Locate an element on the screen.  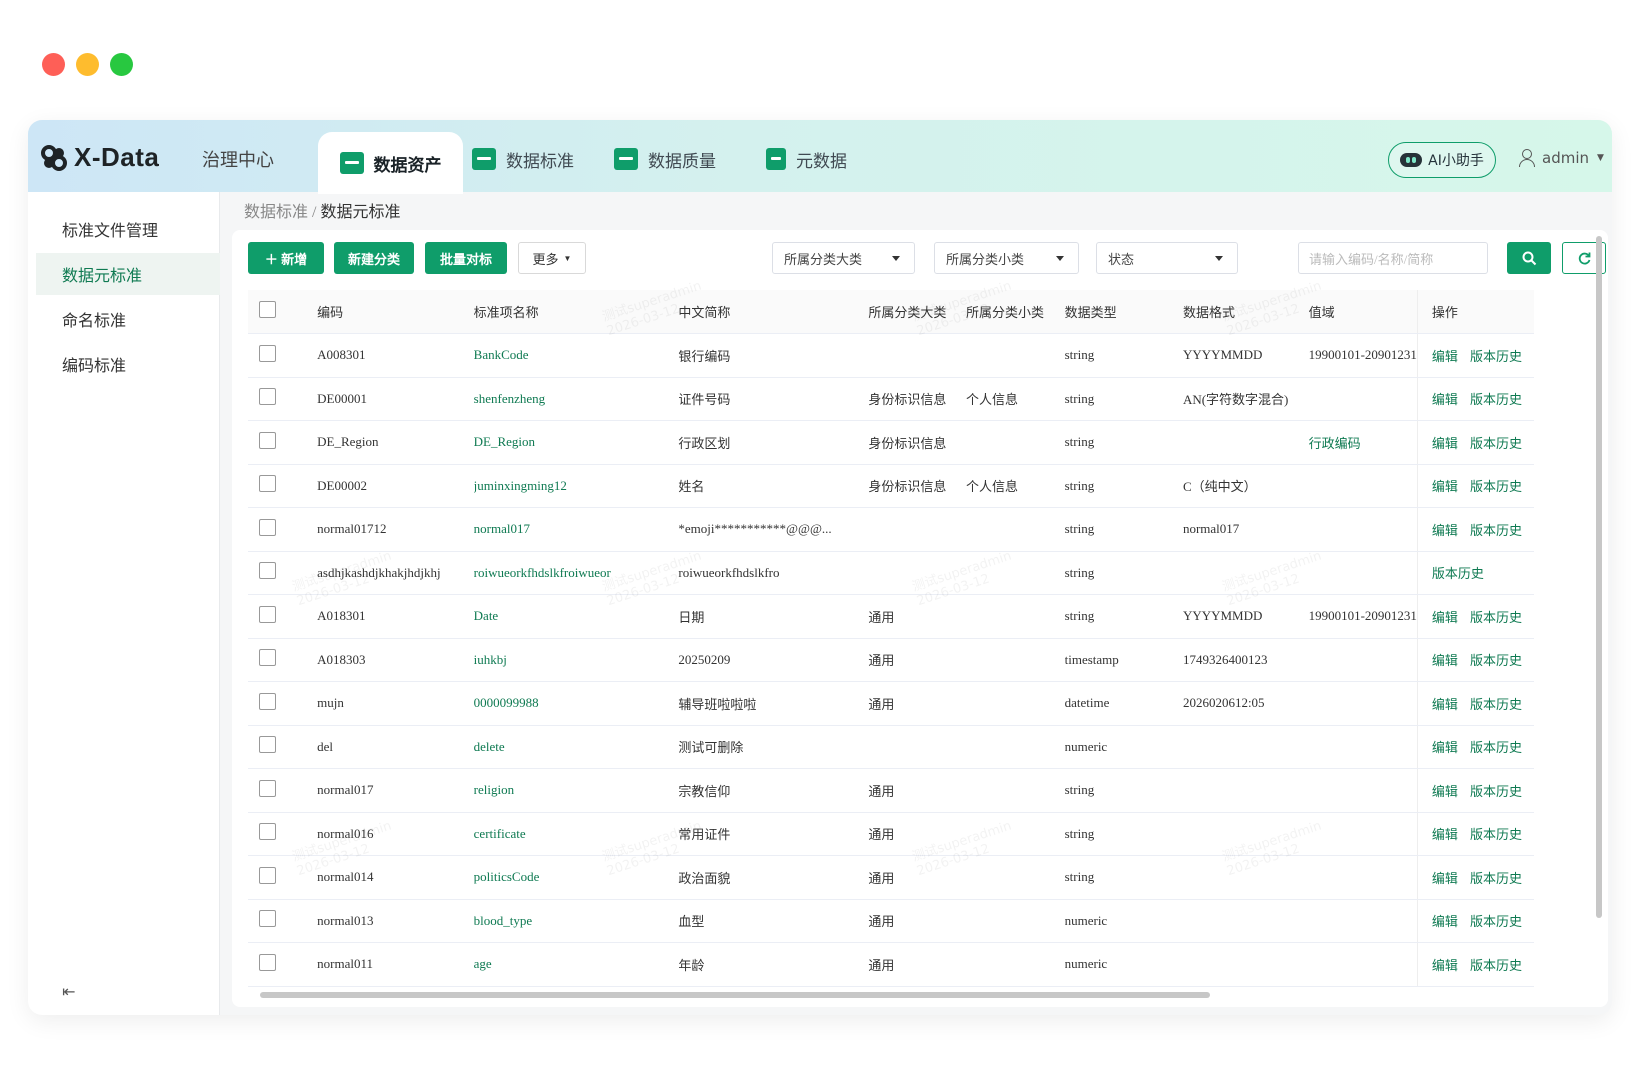
cell-name-link: DE_Region is located at coordinates (576, 442).